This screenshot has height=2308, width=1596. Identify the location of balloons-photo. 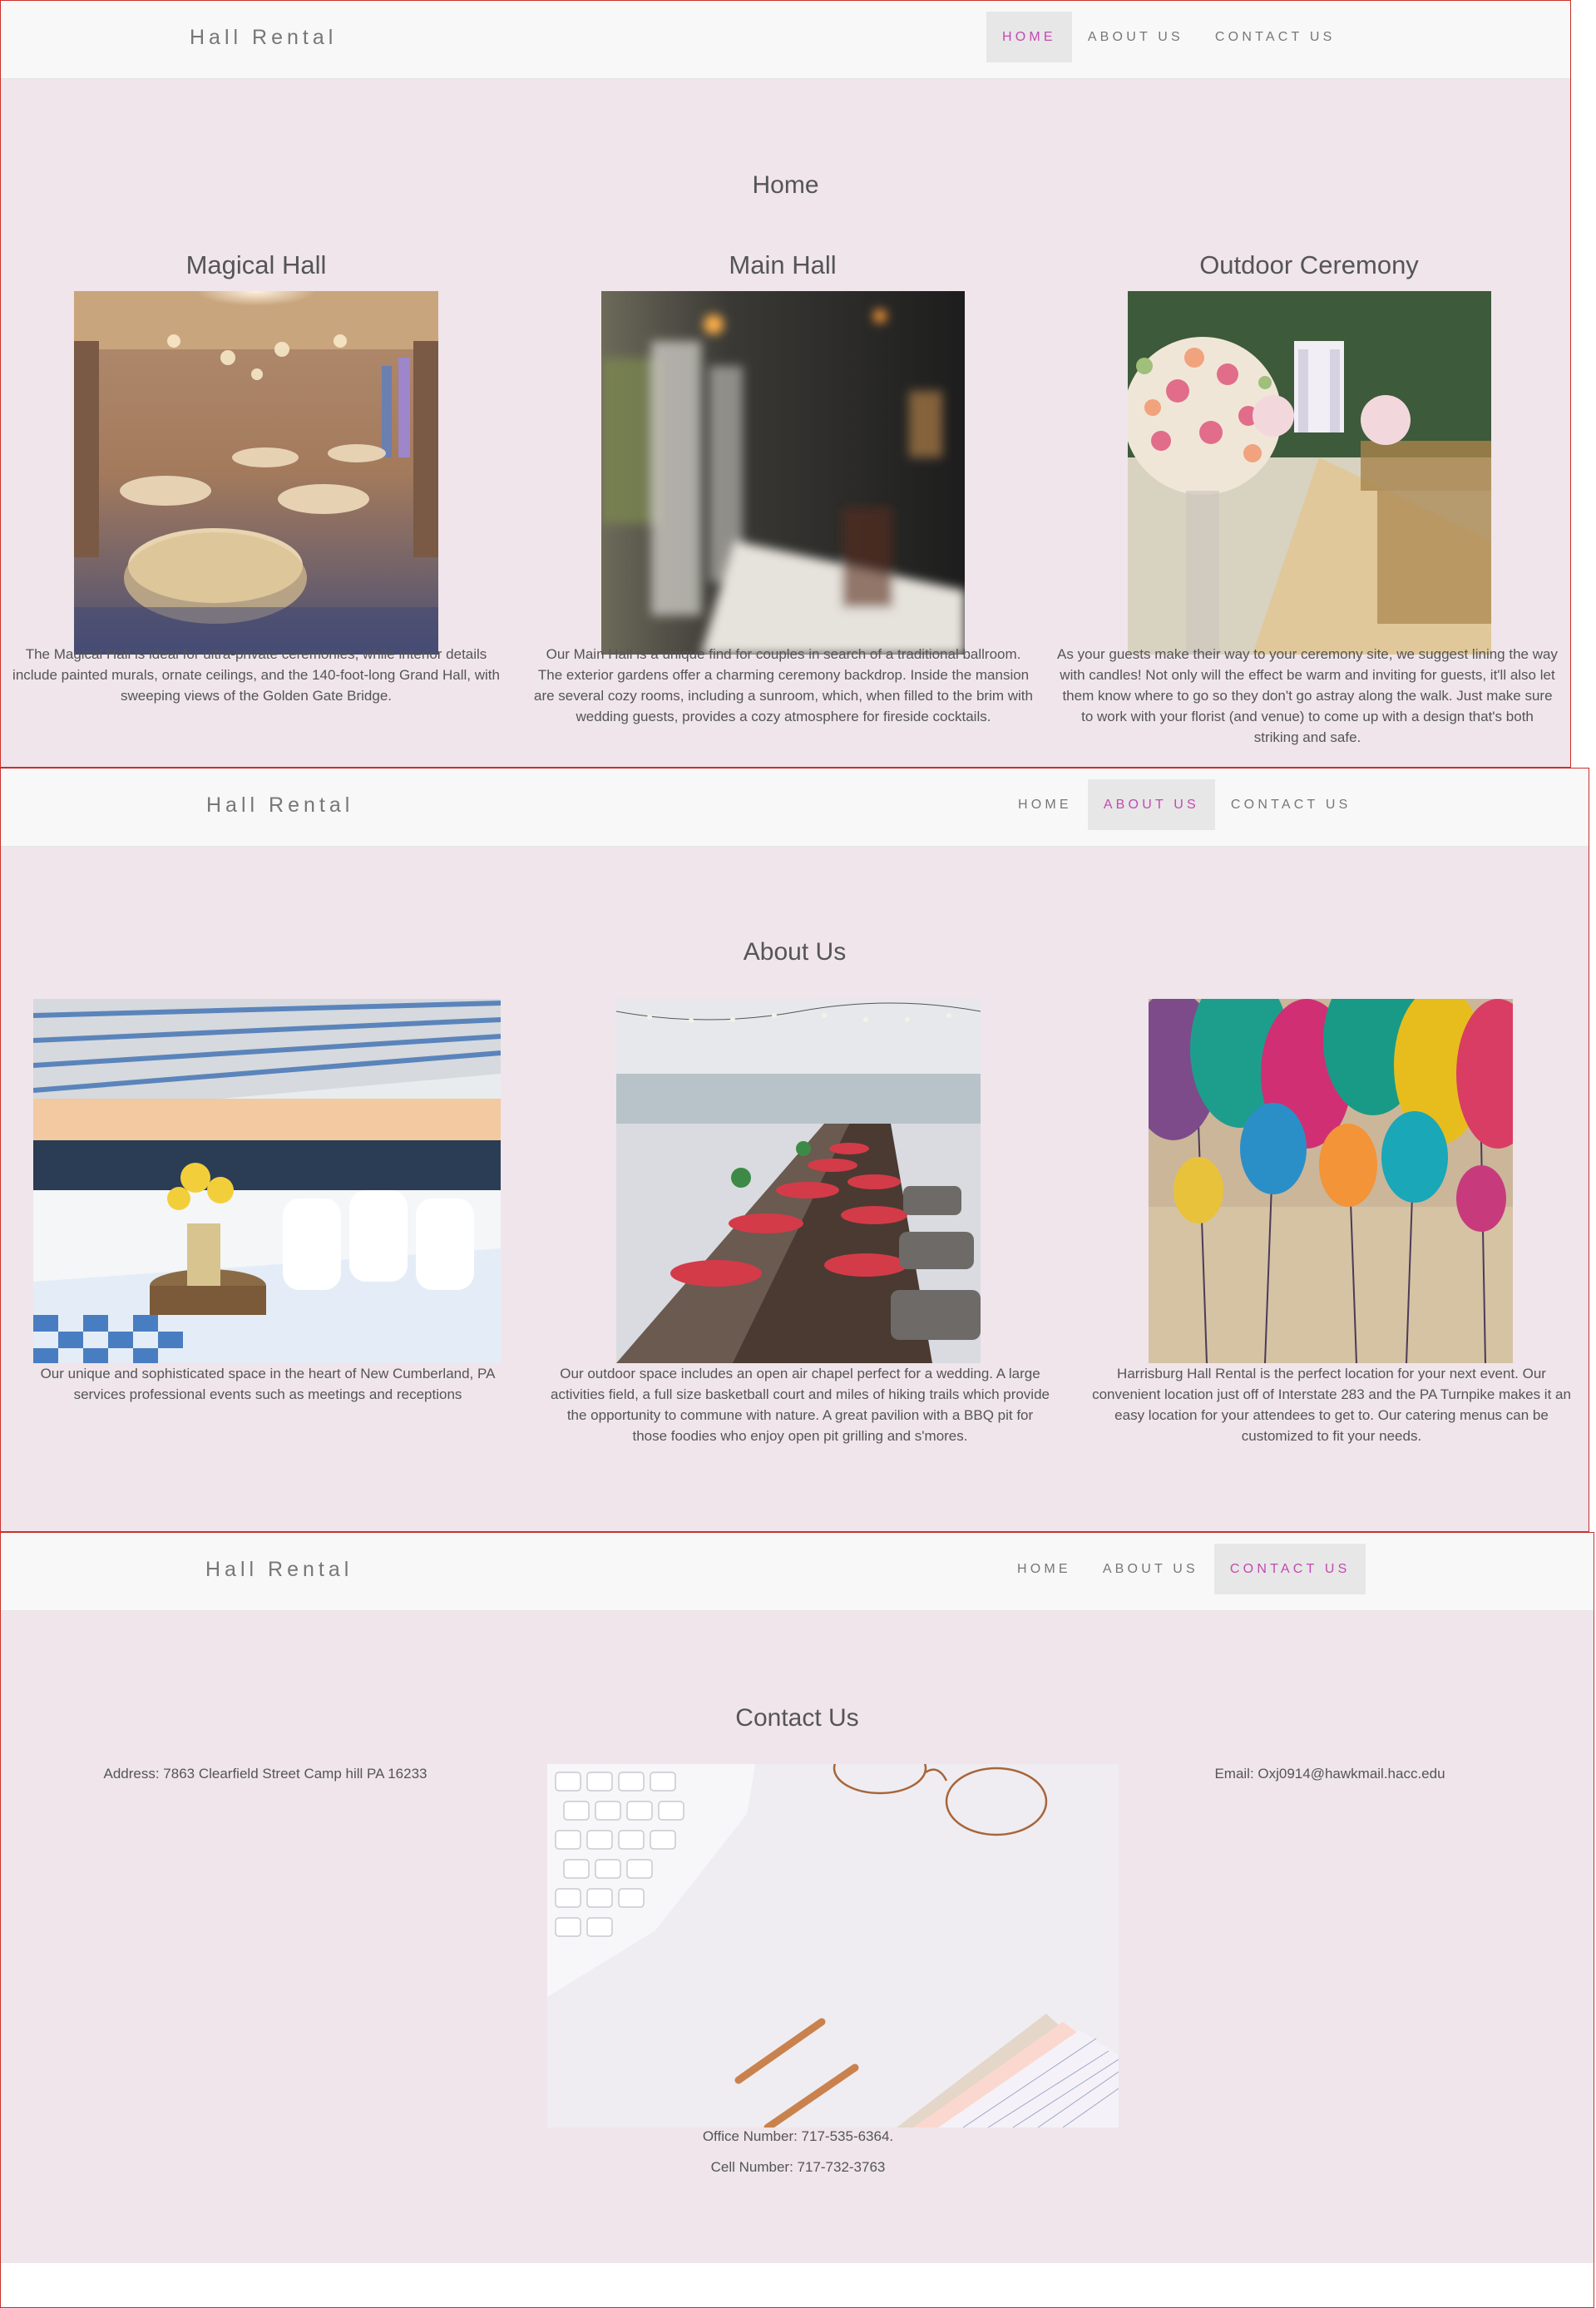
(1331, 1181).